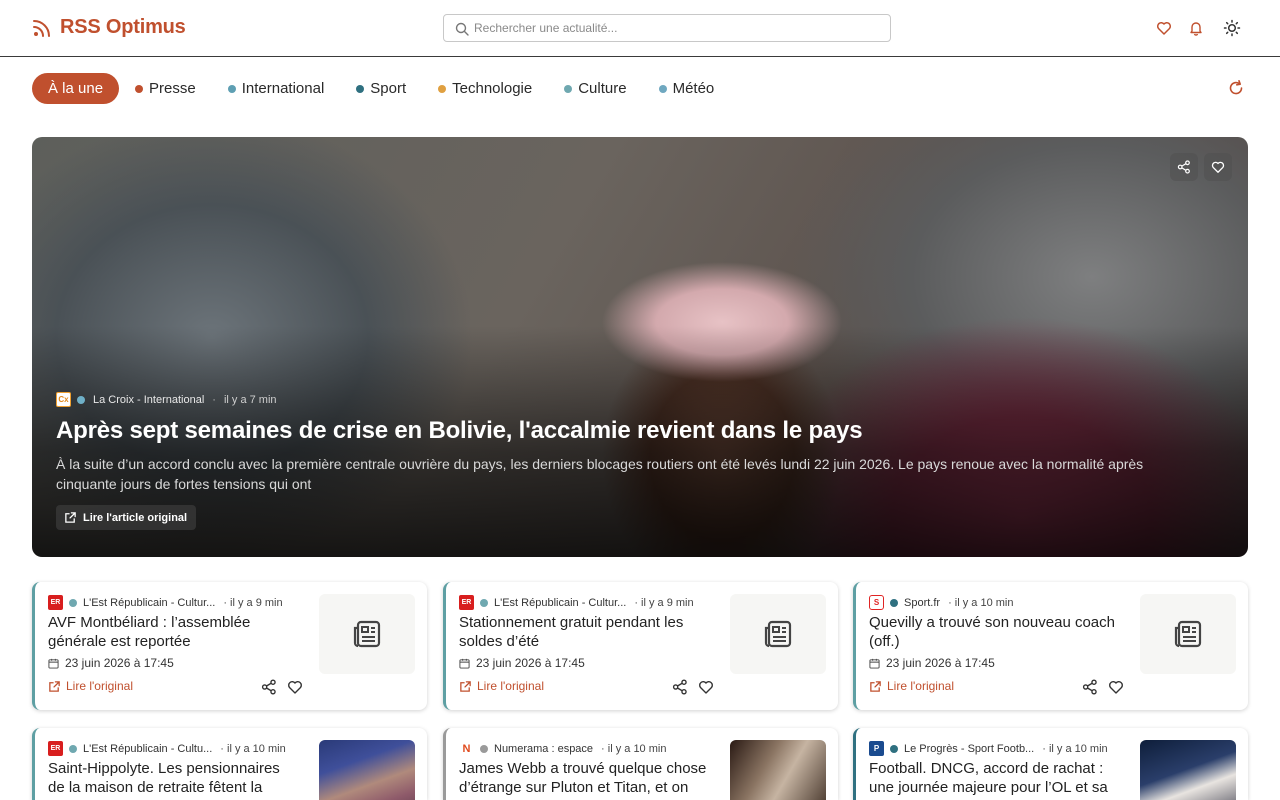 The image size is (1280, 800). What do you see at coordinates (276, 88) in the screenshot?
I see `tab-international: International` at bounding box center [276, 88].